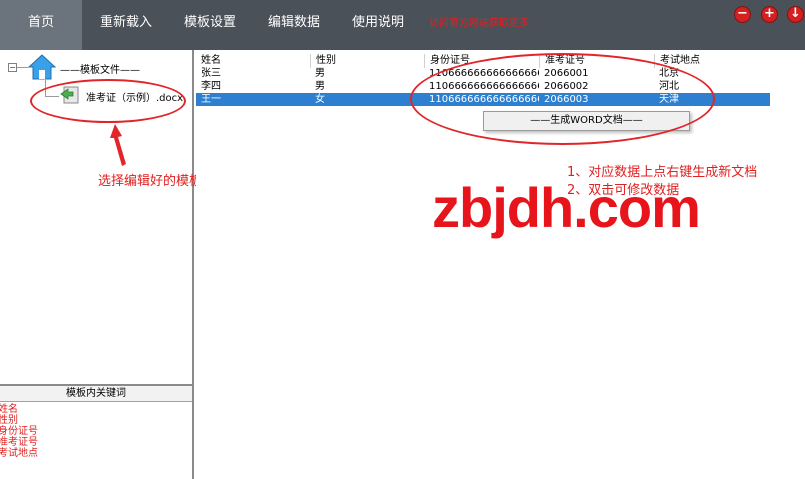  I want to click on menu-edit-data: 编辑数据, so click(294, 25).